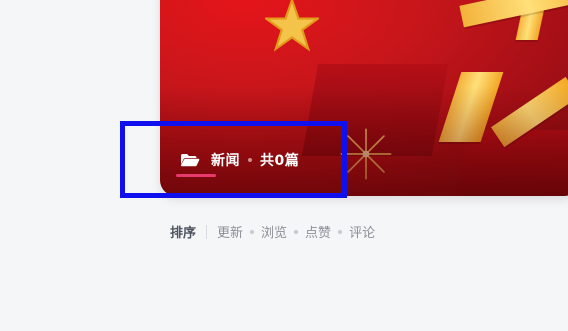  Describe the element at coordinates (280, 161) in the screenshot. I see `post-count: 共0篇` at that location.